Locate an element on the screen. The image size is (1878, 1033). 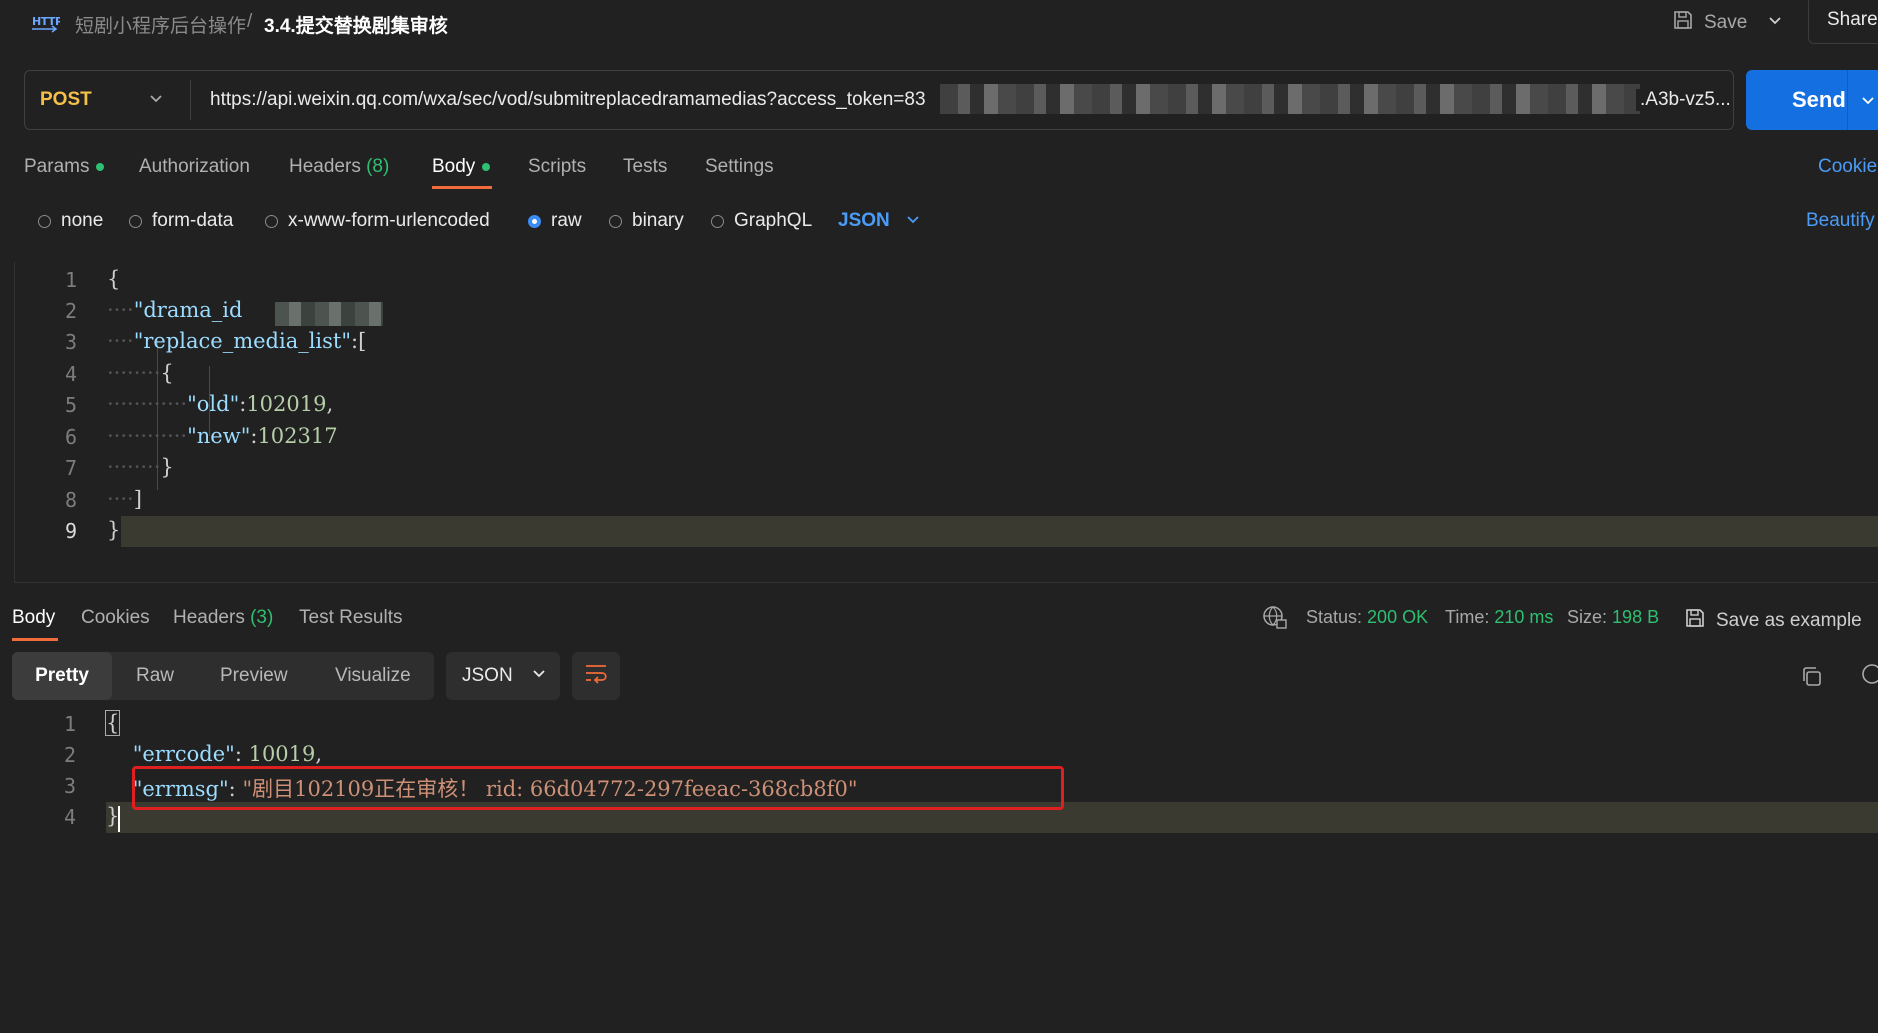
line-number: 5 is located at coordinates (70, 405).